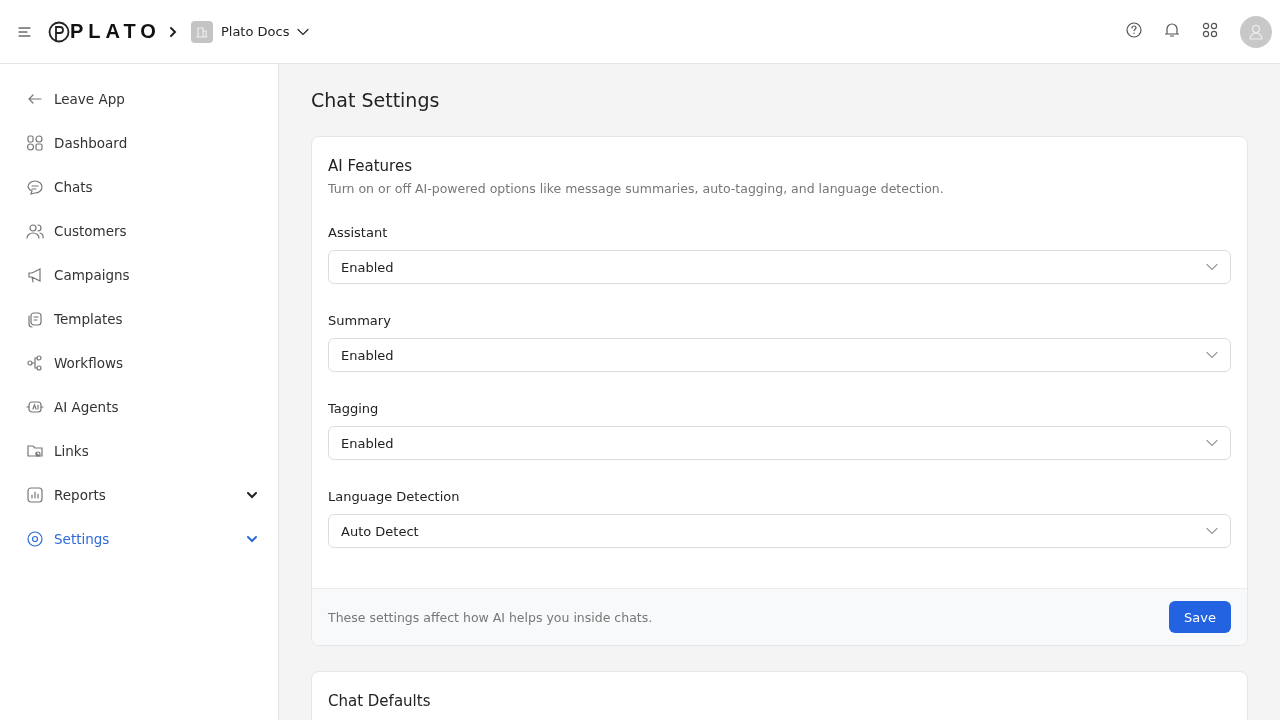  I want to click on sidebar-item: Reports, so click(139, 495).